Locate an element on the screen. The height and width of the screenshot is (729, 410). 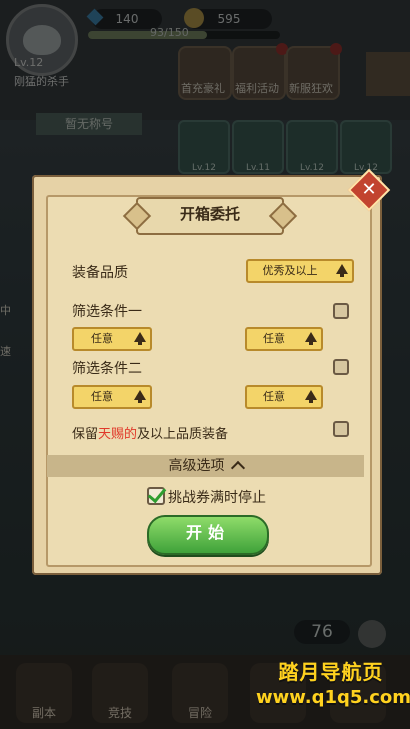
filter1-select-a-value: 任意 is located at coordinates (102, 338).